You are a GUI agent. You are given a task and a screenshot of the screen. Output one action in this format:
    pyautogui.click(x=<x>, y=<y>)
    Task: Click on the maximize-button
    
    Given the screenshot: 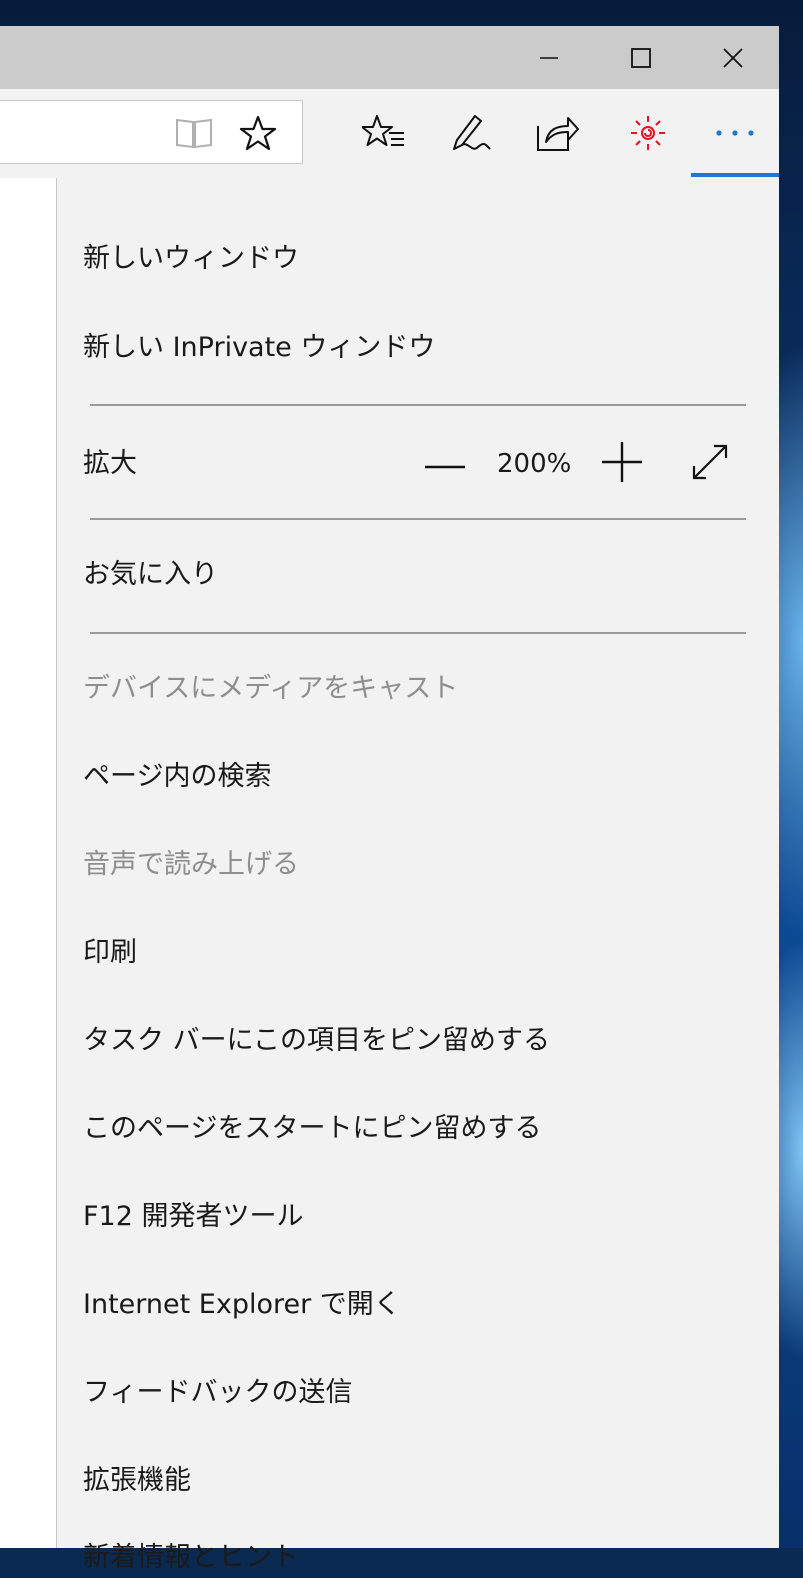 What is the action you would take?
    pyautogui.click(x=641, y=57)
    